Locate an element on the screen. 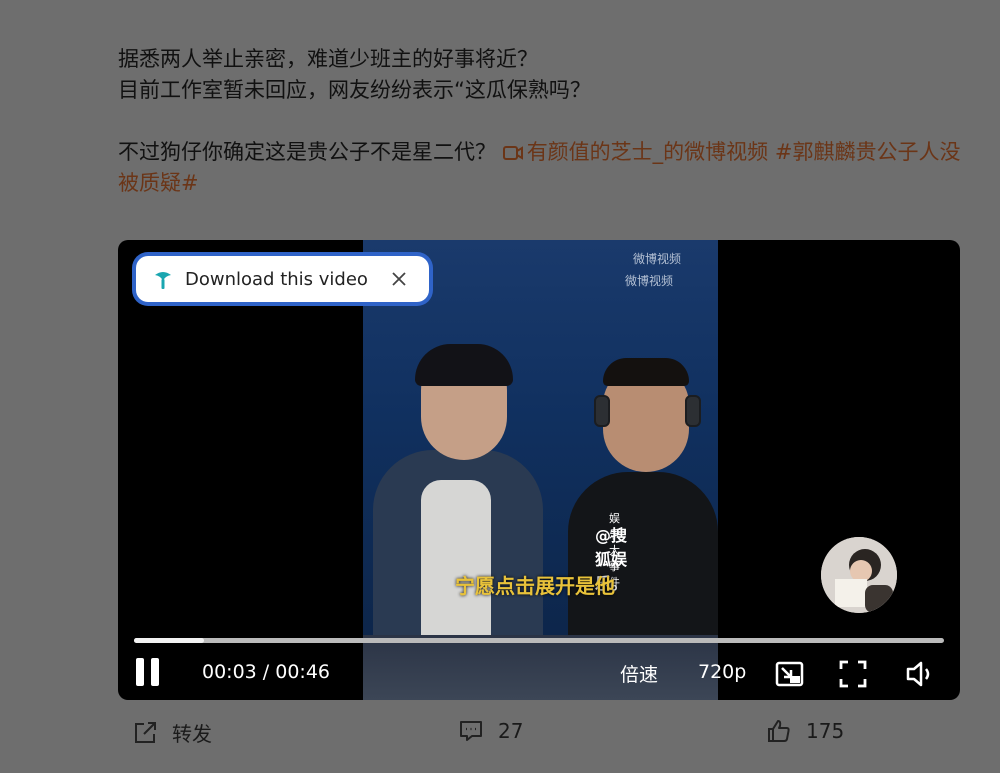  video-link-label: 有颜值的芝士_的微博视频 is located at coordinates (647, 152).